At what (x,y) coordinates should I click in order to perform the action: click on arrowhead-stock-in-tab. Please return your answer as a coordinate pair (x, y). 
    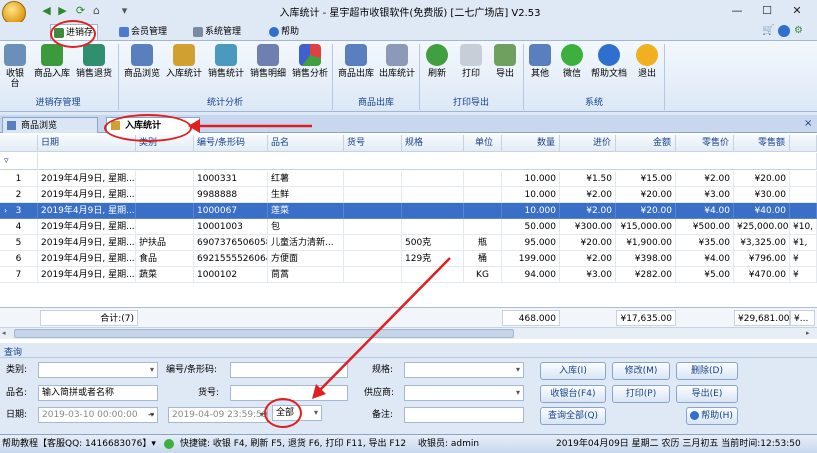
    Looking at the image, I should click on (194, 126).